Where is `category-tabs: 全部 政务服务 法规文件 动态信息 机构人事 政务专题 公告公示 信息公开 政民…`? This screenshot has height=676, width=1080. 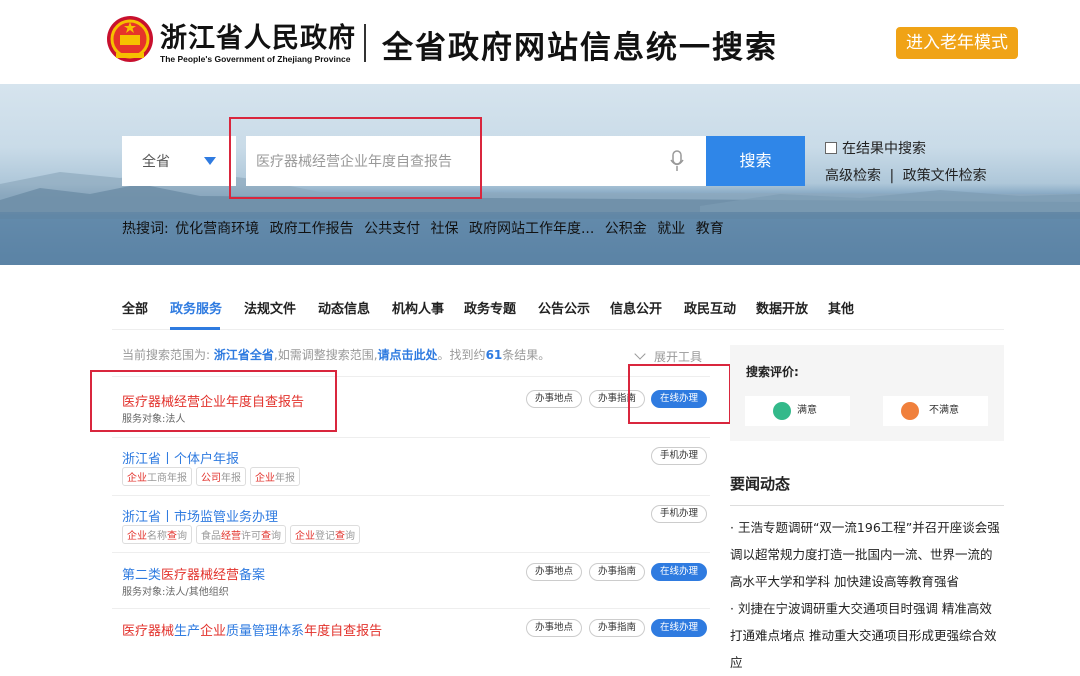 category-tabs: 全部 政务服务 法规文件 动态信息 机构人事 政务专题 公告公示 信息公开 政民… is located at coordinates (558, 310).